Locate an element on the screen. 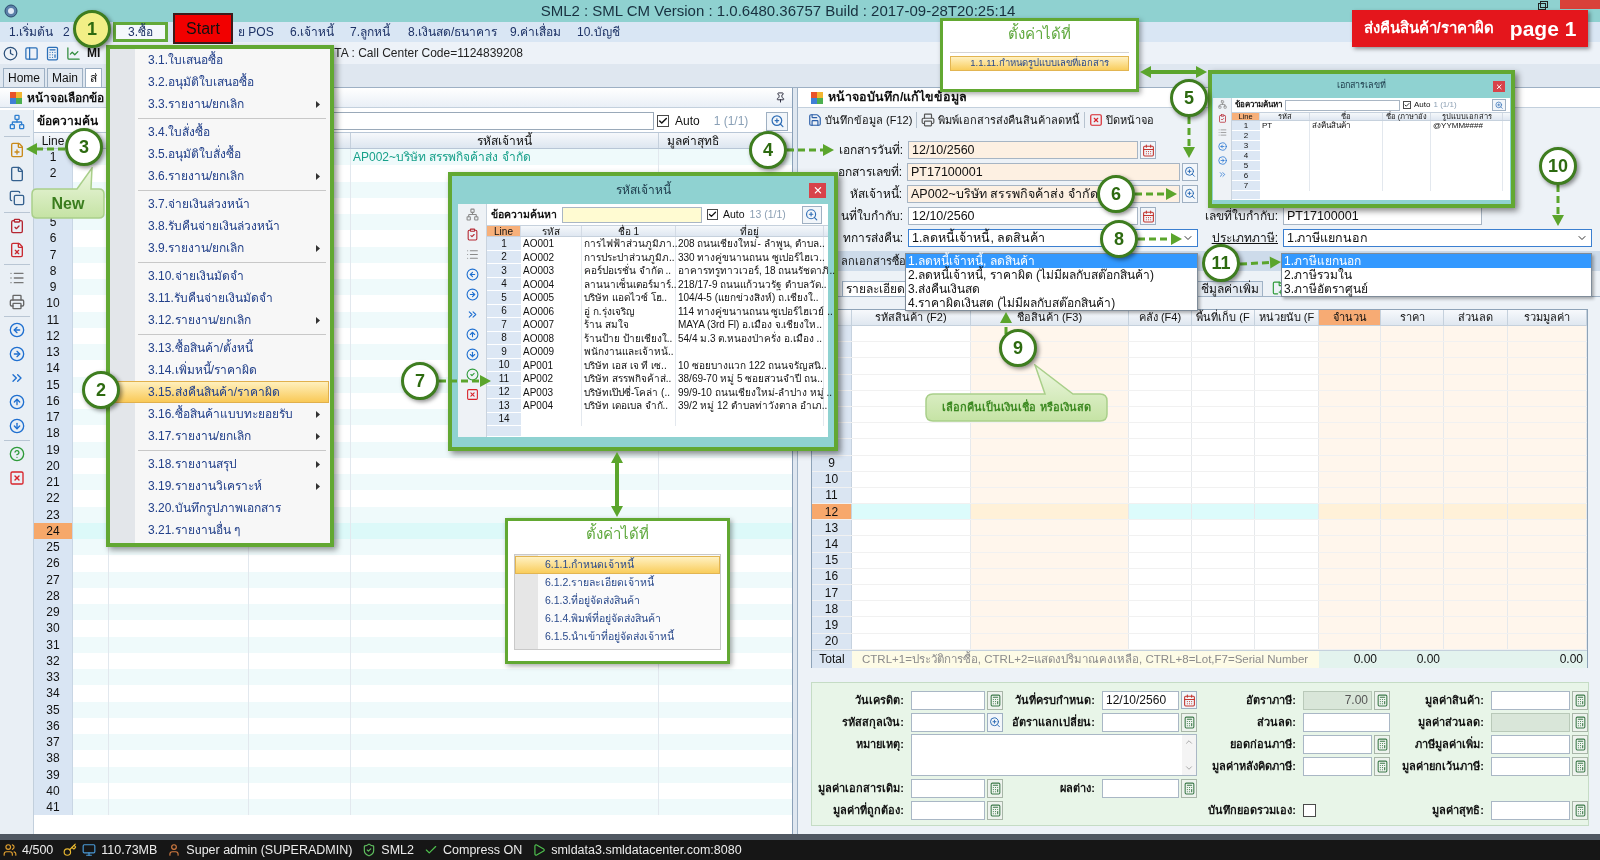  column-header: ส่วนลด is located at coordinates (1476, 317).